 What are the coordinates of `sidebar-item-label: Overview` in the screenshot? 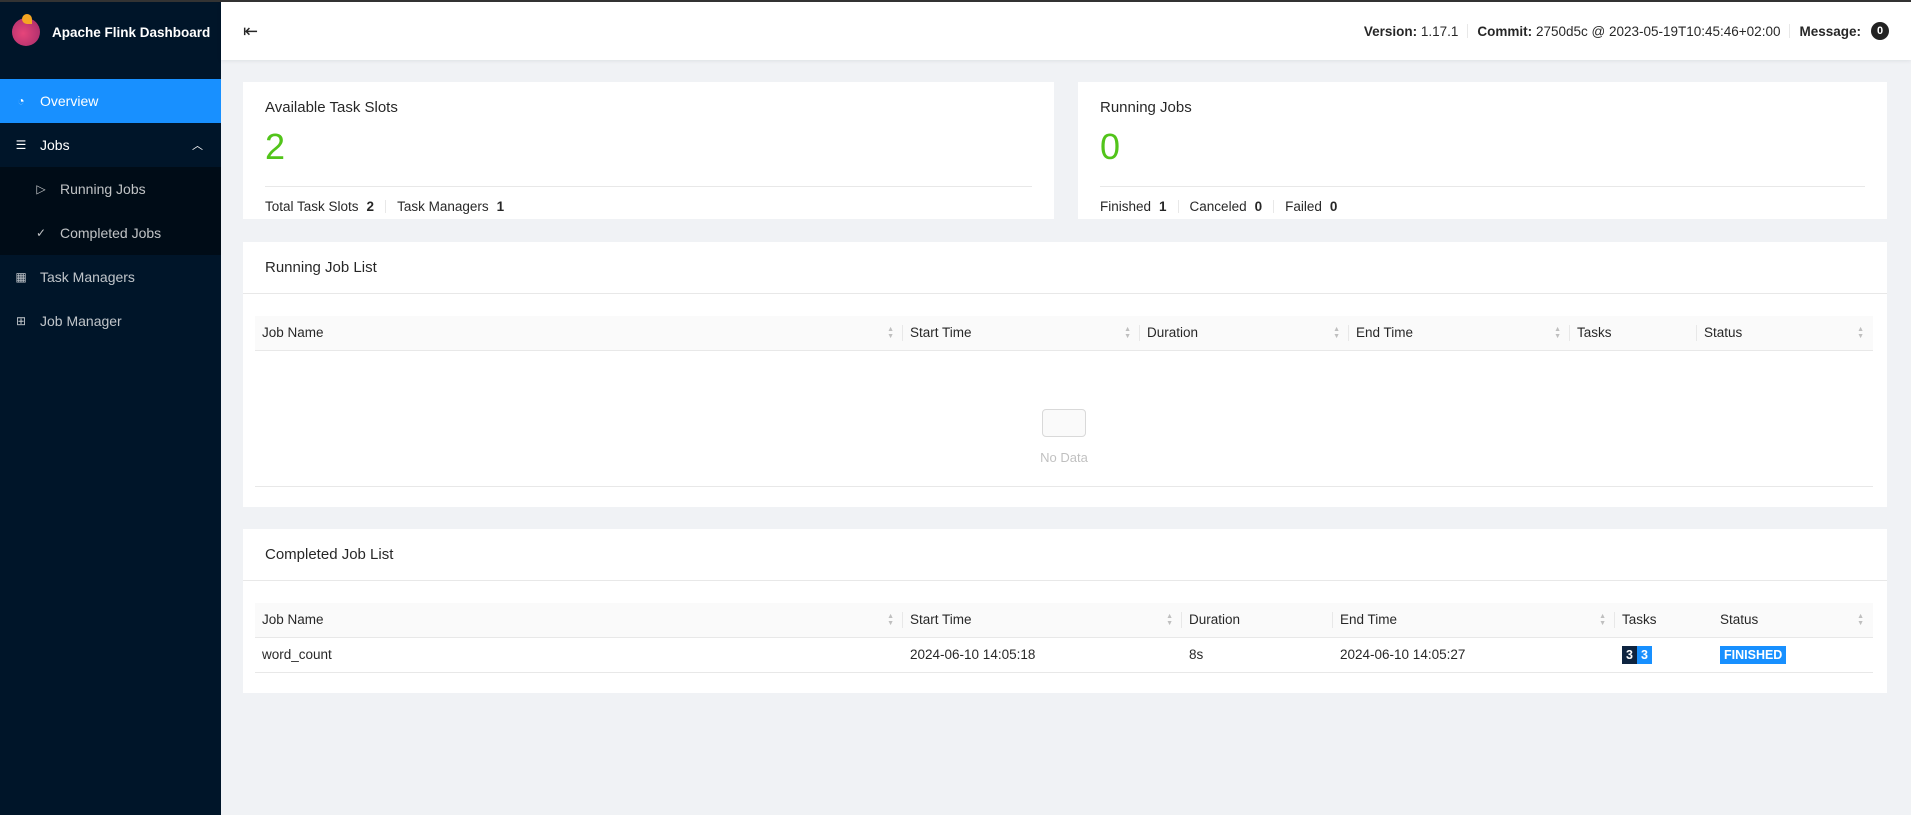 It's located at (69, 101).